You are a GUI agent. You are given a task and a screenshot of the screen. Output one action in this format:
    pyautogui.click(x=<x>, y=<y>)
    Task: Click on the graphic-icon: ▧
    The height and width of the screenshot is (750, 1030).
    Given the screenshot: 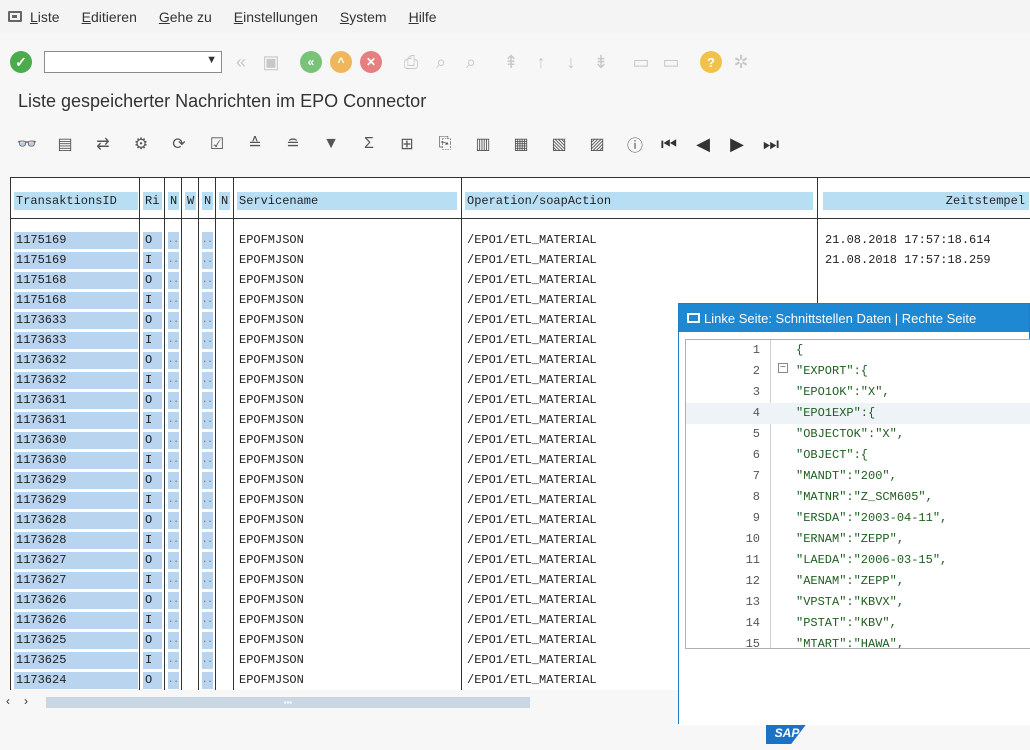 What is the action you would take?
    pyautogui.click(x=559, y=144)
    